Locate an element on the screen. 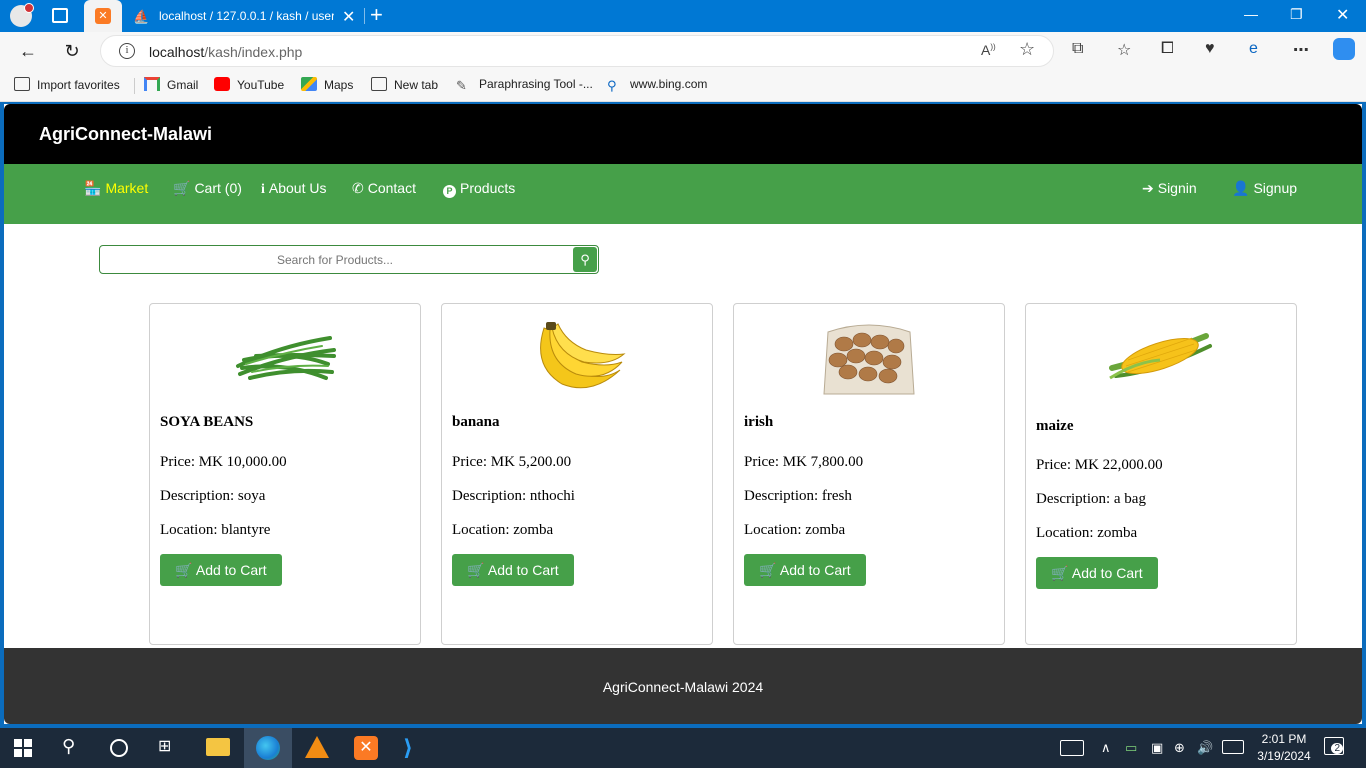  favorites-icon: ☆ is located at coordinates (1124, 50).